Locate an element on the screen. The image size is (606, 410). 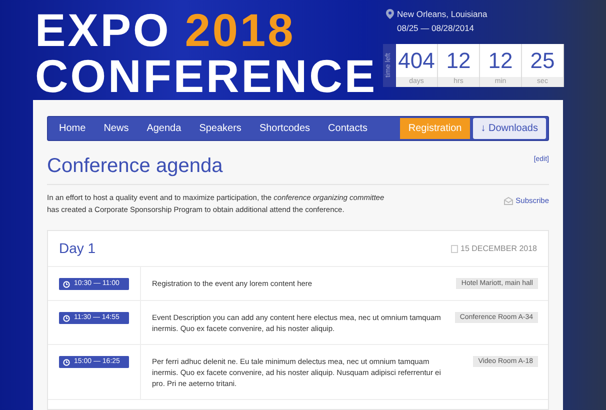
nav-link: Contacts is located at coordinates (347, 128).